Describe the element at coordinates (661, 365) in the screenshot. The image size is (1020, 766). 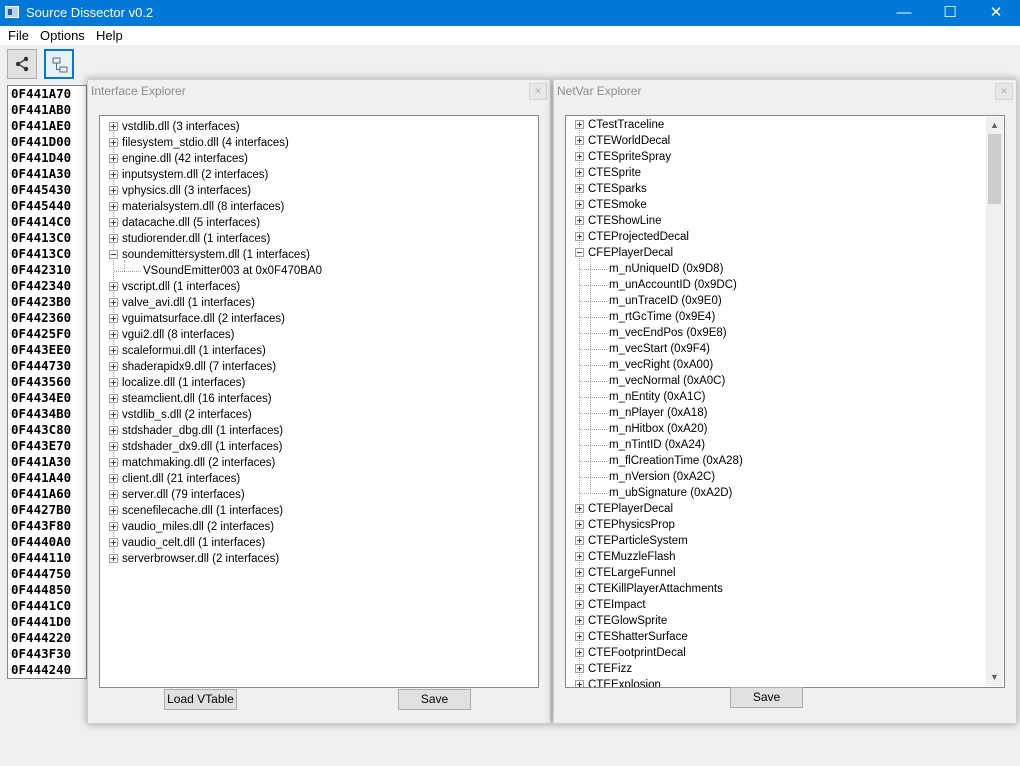
I see `tree-child-node: m_vecRight (0xA00)` at that location.